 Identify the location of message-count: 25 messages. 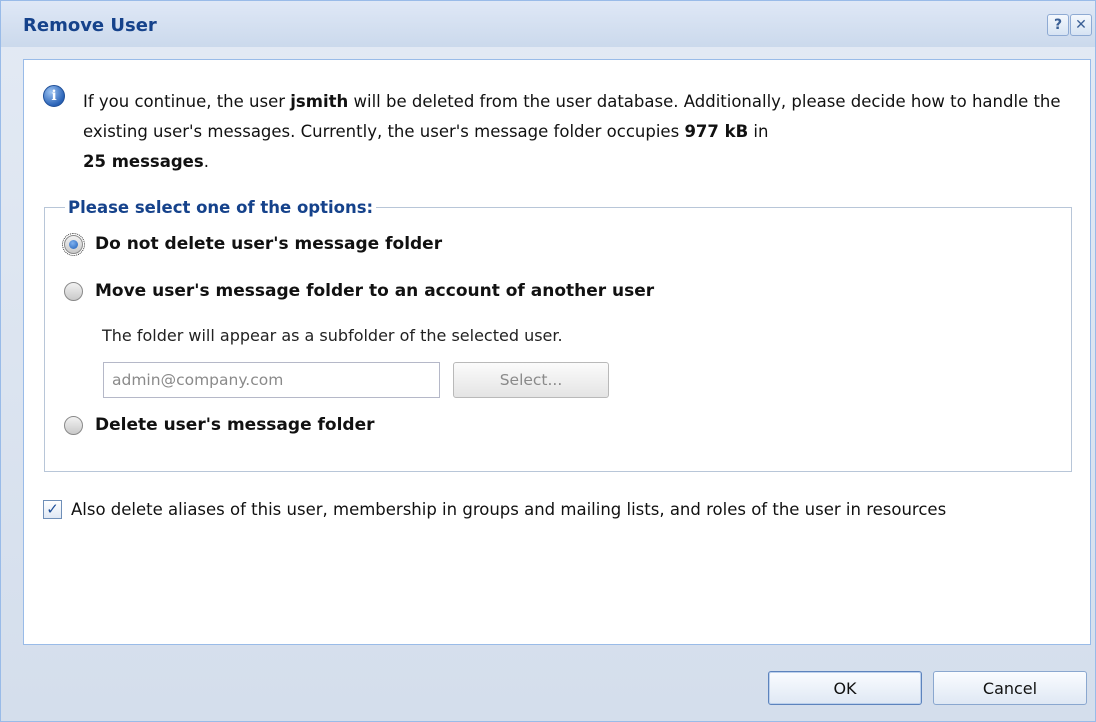
(143, 161).